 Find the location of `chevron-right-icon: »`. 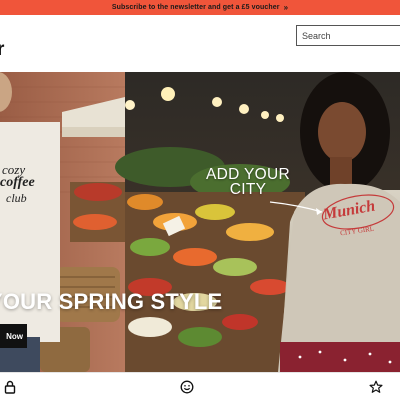

chevron-right-icon: » is located at coordinates (286, 7).